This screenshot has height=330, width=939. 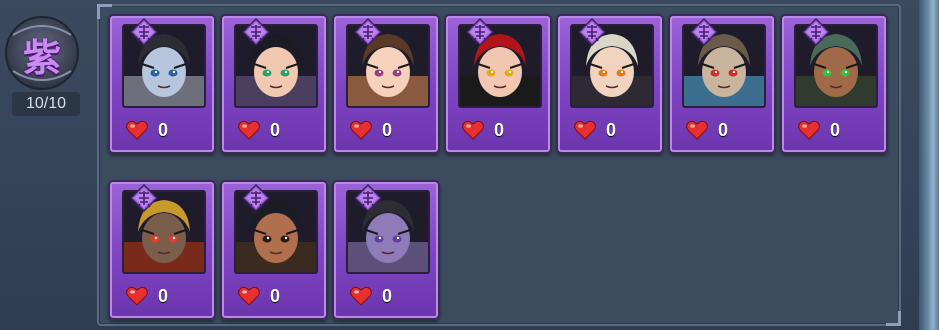 I want to click on background-edge-decoration, so click(x=929, y=165).